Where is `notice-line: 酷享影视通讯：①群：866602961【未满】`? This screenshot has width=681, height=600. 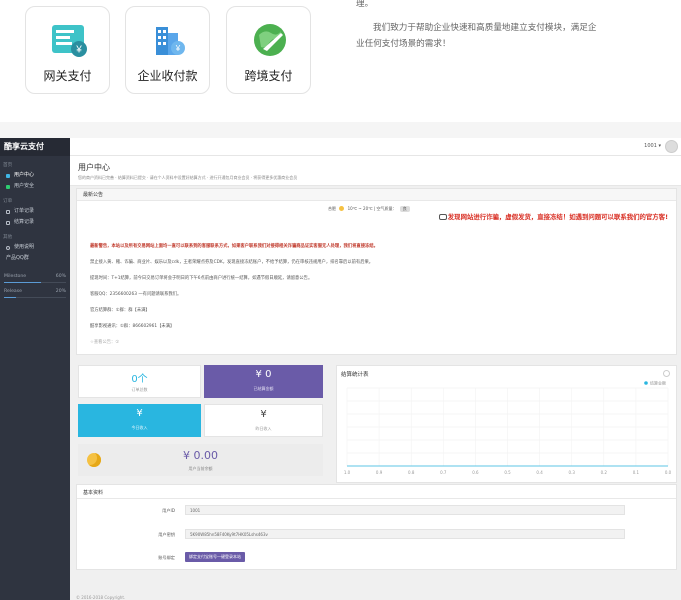 notice-line: 酷享影视通讯：①群：866602961【未满】 is located at coordinates (132, 326).